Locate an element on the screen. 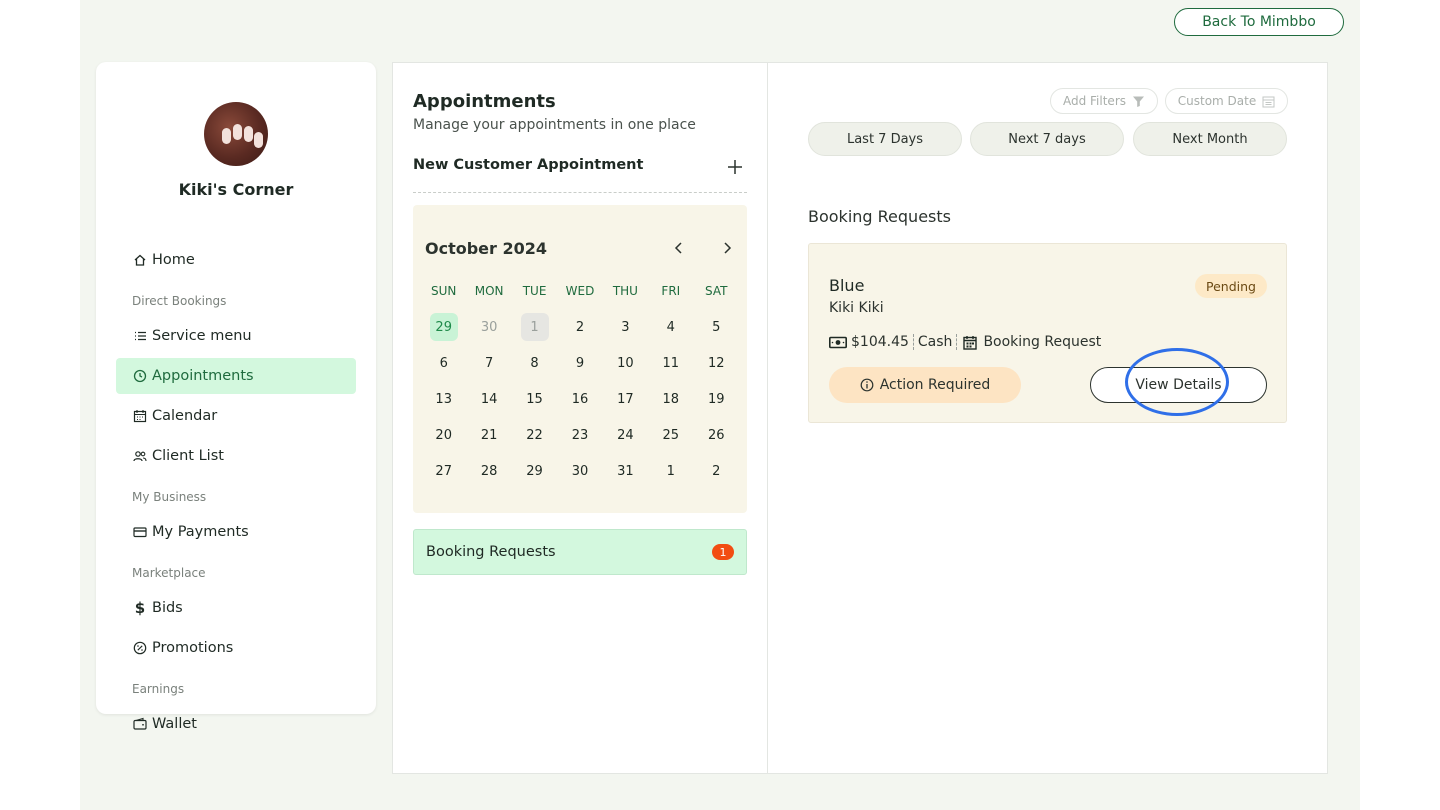 The image size is (1440, 810). sidebar-item-label: Appointments is located at coordinates (203, 376).